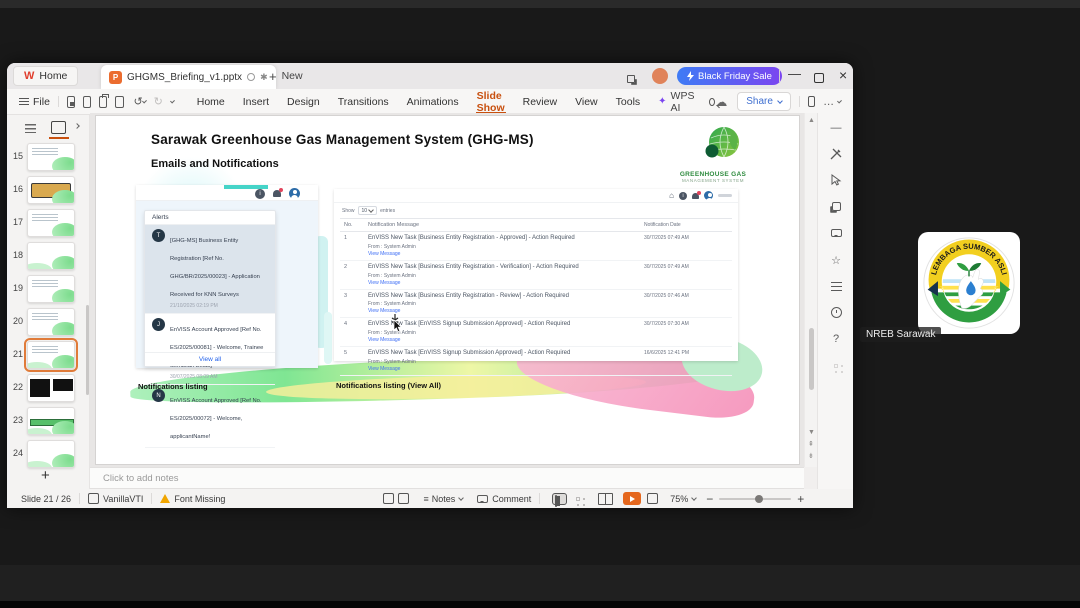  Describe the element at coordinates (836, 128) in the screenshot. I see `collapse-handle-icon: —` at that location.